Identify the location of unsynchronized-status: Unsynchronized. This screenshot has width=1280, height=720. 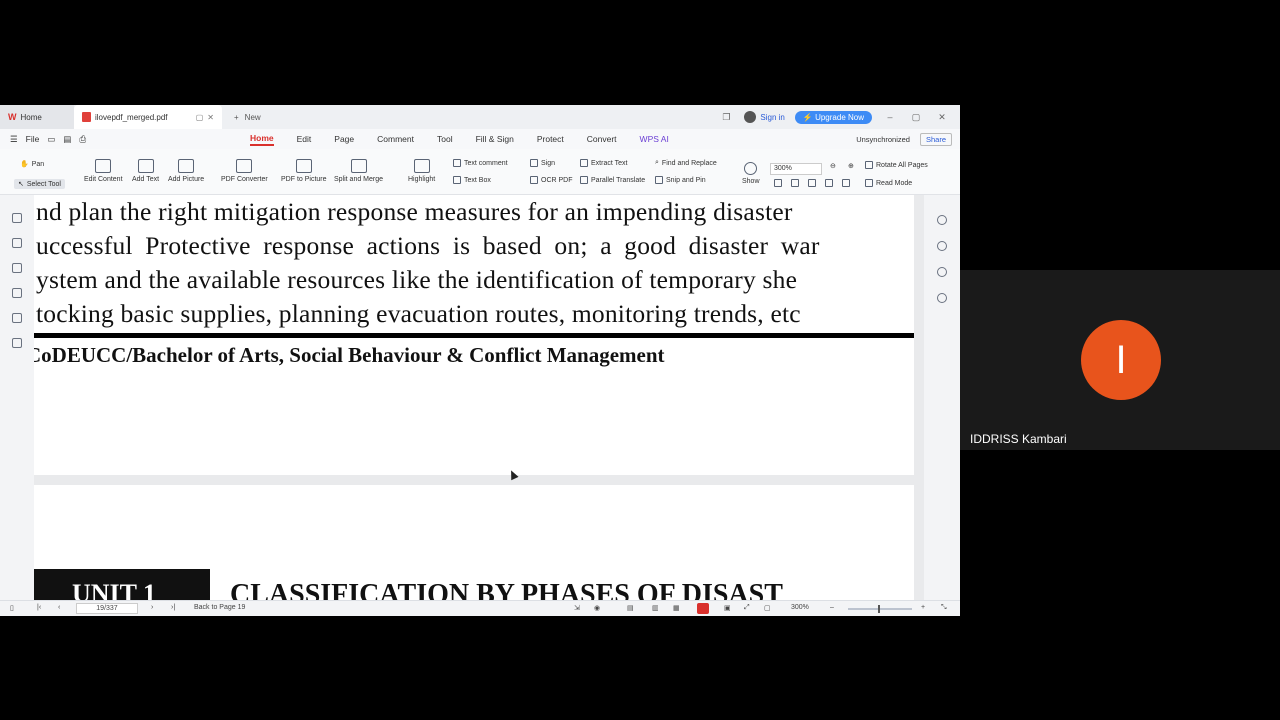
(883, 139).